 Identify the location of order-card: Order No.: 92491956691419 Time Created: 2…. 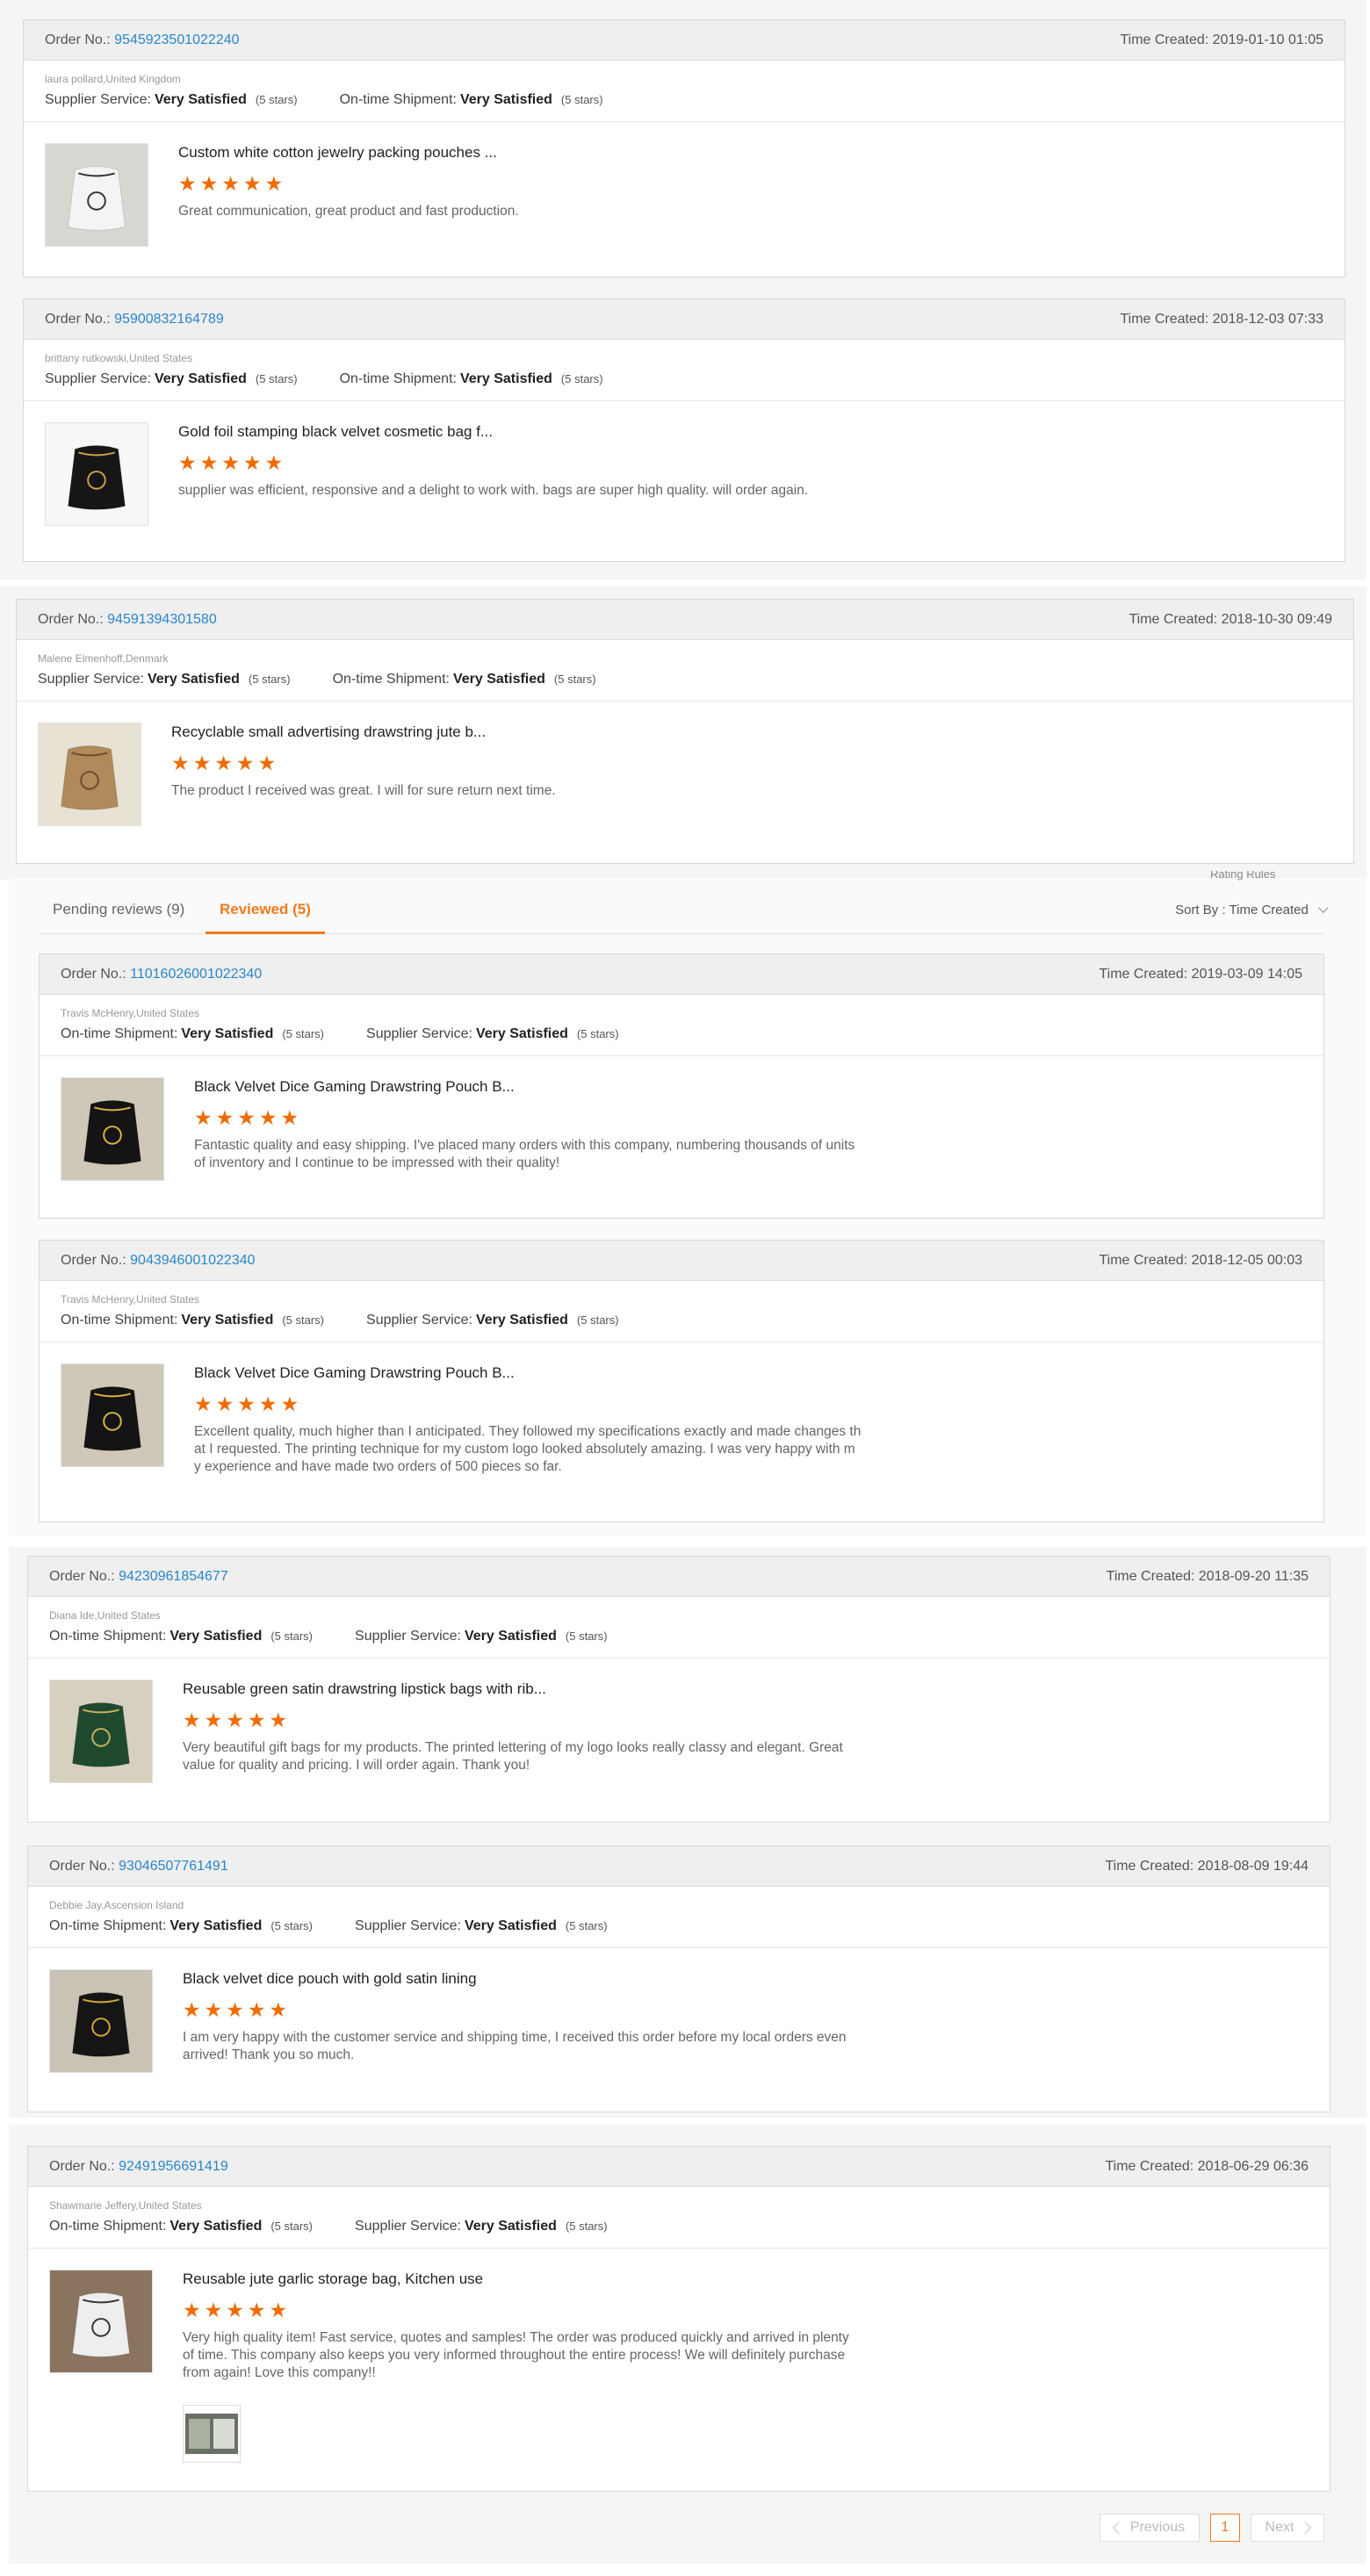
(678, 2319).